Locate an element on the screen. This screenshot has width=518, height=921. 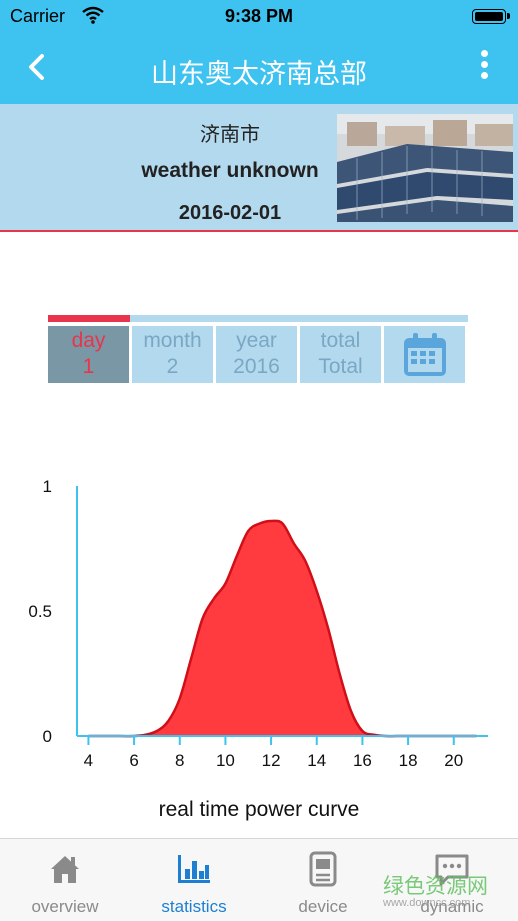
home-icon is located at coordinates (65, 869).